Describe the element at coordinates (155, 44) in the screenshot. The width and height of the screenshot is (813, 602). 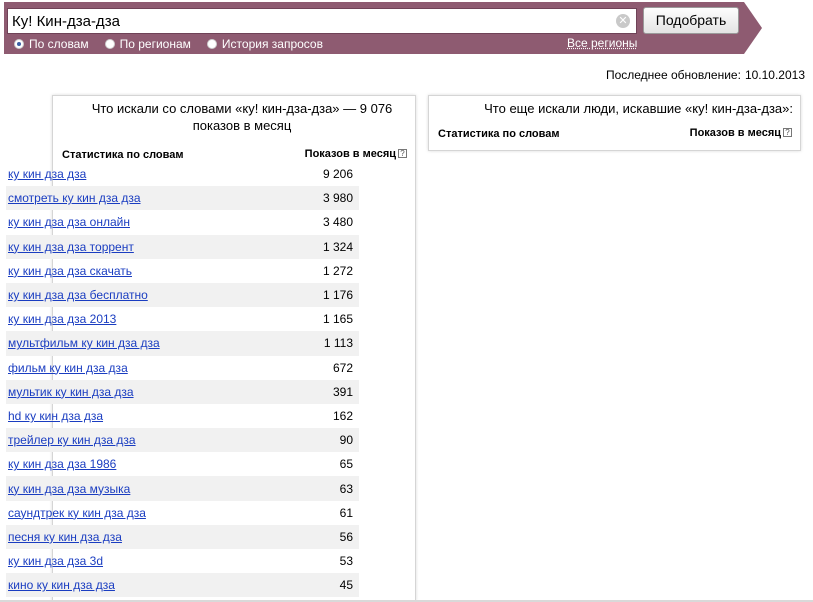
I see `mode-by-regions-label: По регионам` at that location.